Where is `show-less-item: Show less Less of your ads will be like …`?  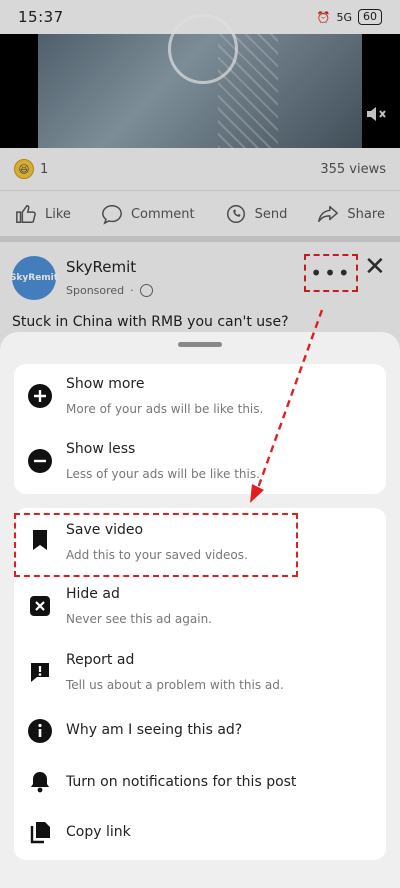
show-less-item: Show less Less of your ads will be like … is located at coordinates (200, 461).